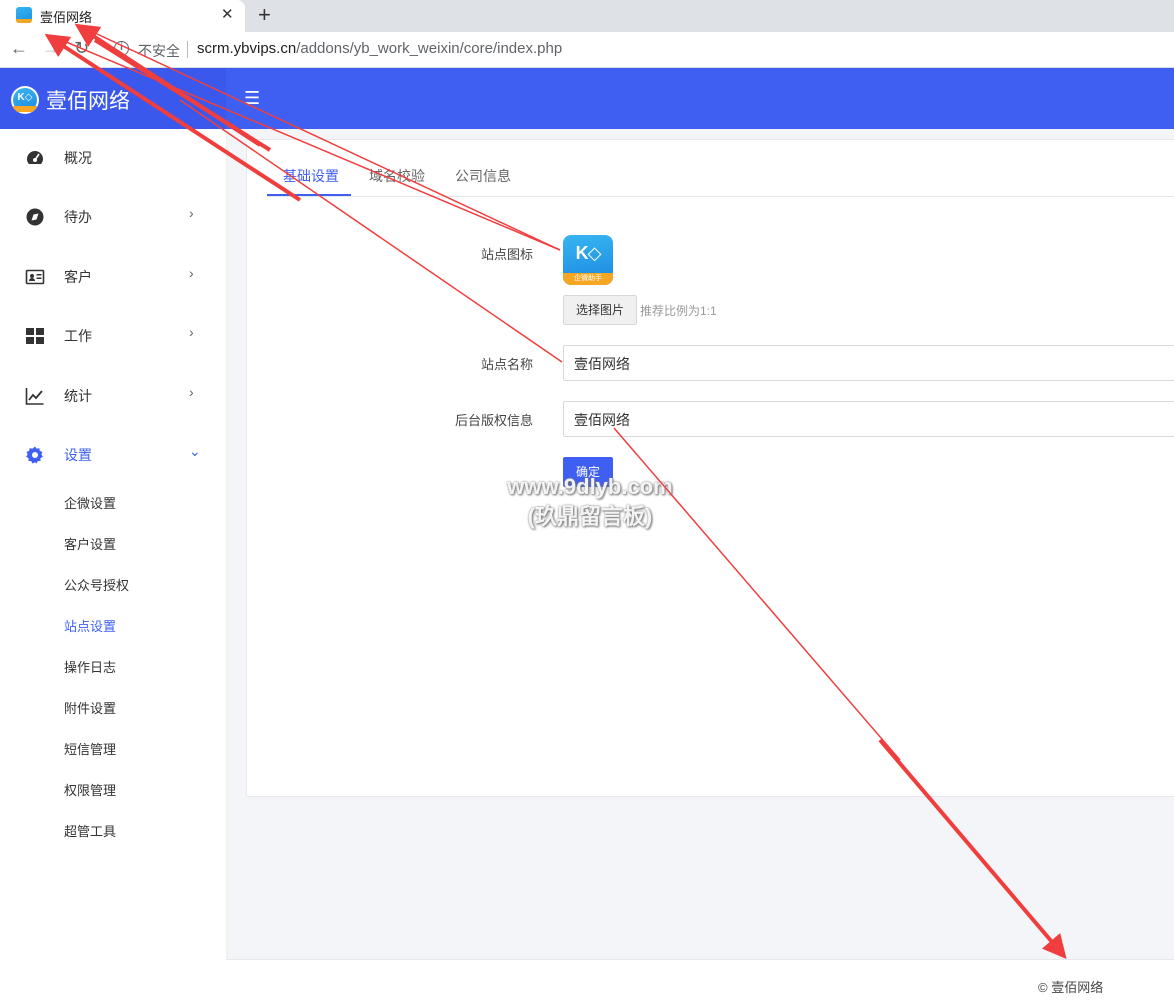 The image size is (1174, 1005). What do you see at coordinates (590, 486) in the screenshot?
I see `watermark-line-1: www.9dlyb.com` at bounding box center [590, 486].